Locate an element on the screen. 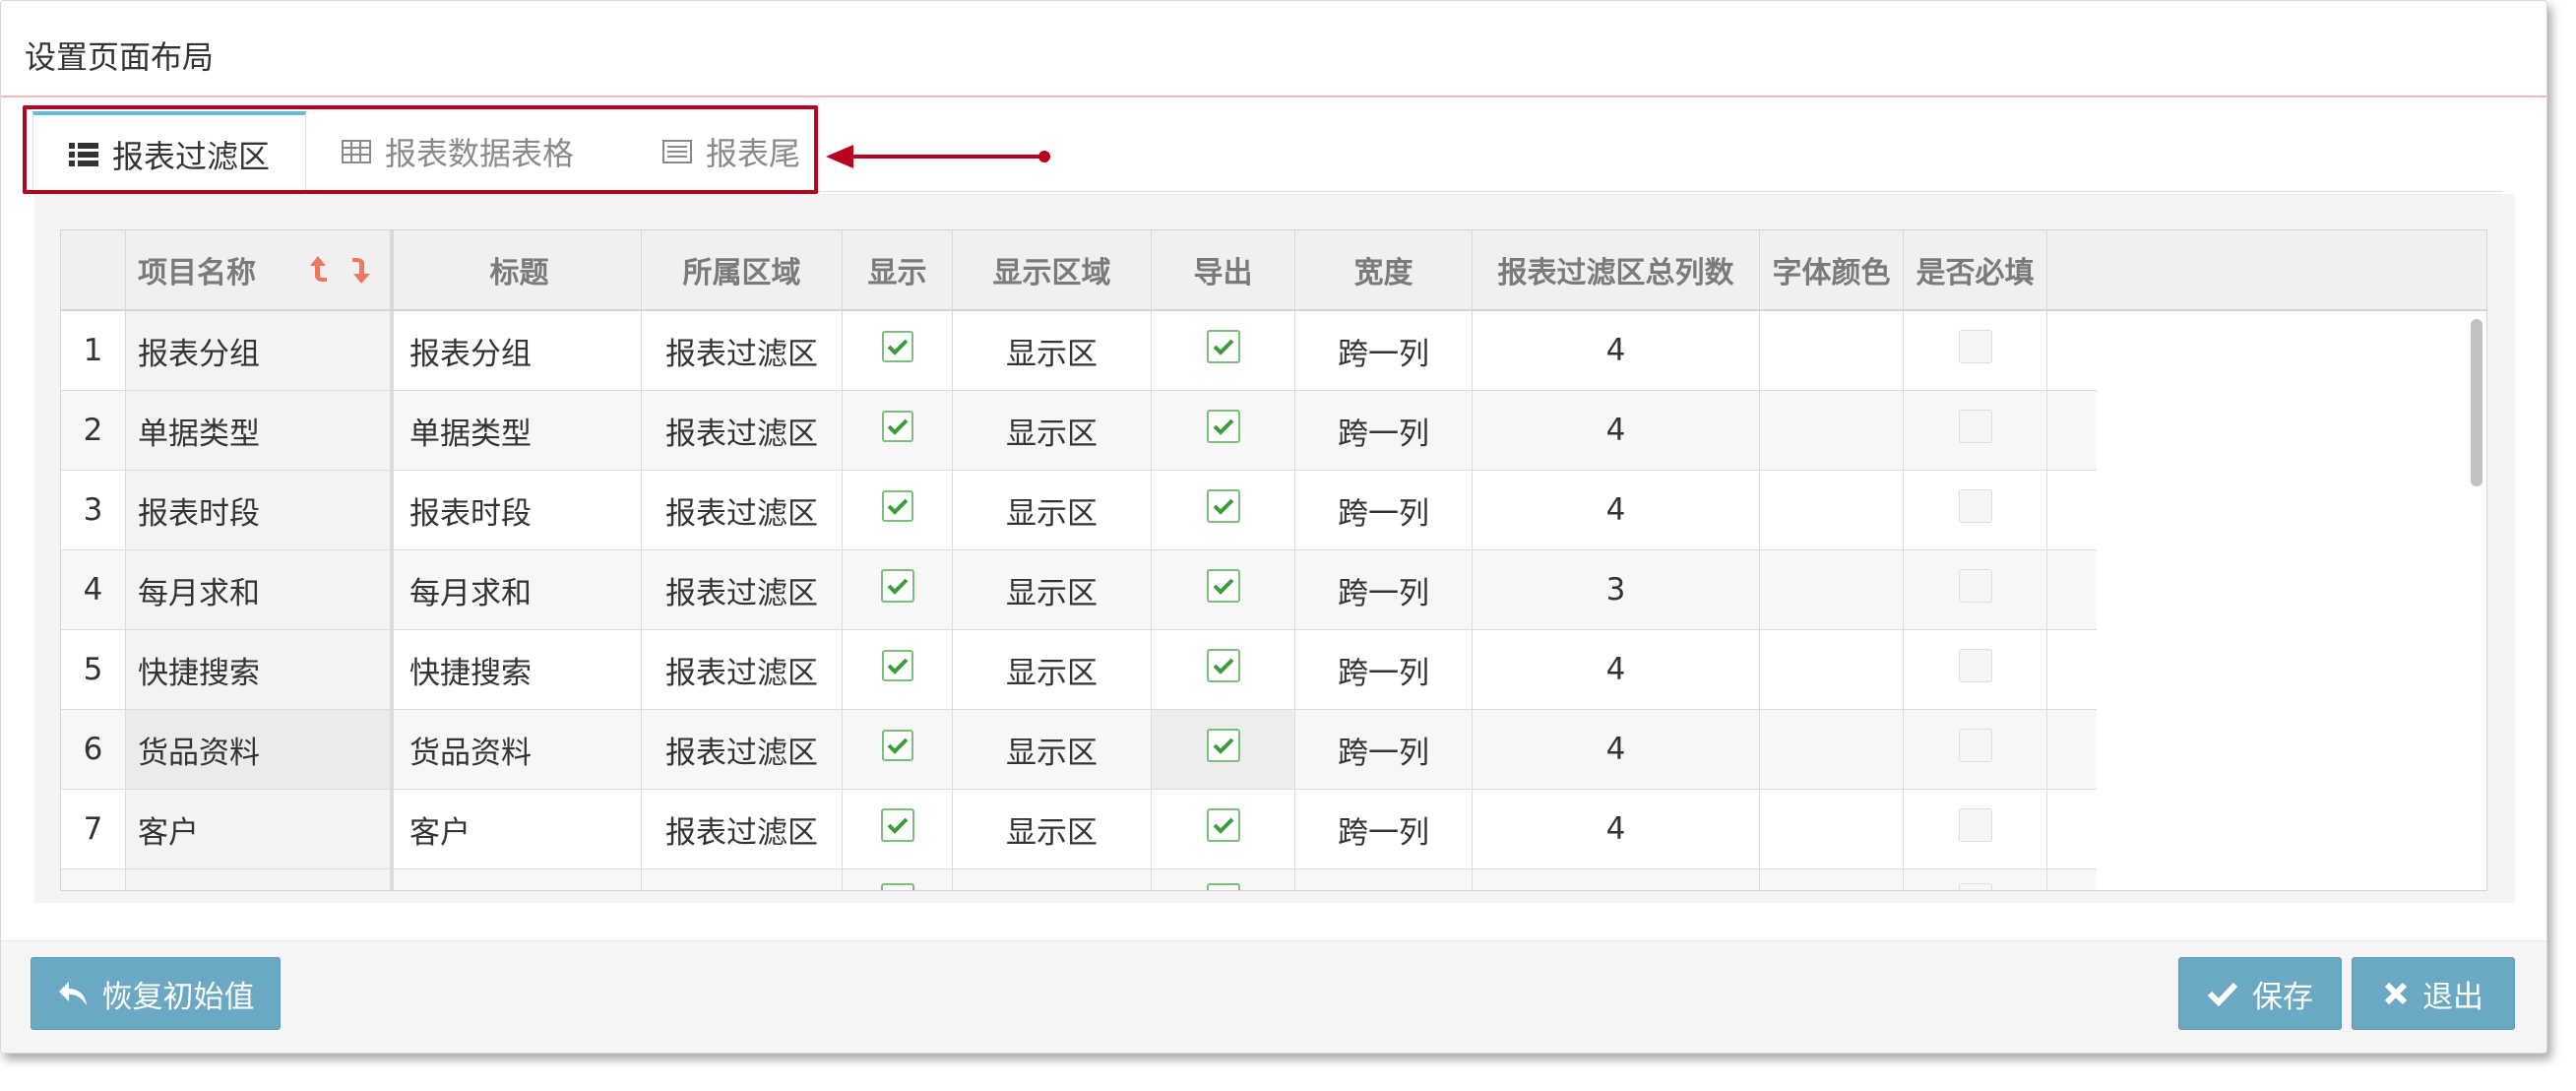 This screenshot has height=1091, width=2576. restore-defaults-button: 恢复初始值 is located at coordinates (156, 993).